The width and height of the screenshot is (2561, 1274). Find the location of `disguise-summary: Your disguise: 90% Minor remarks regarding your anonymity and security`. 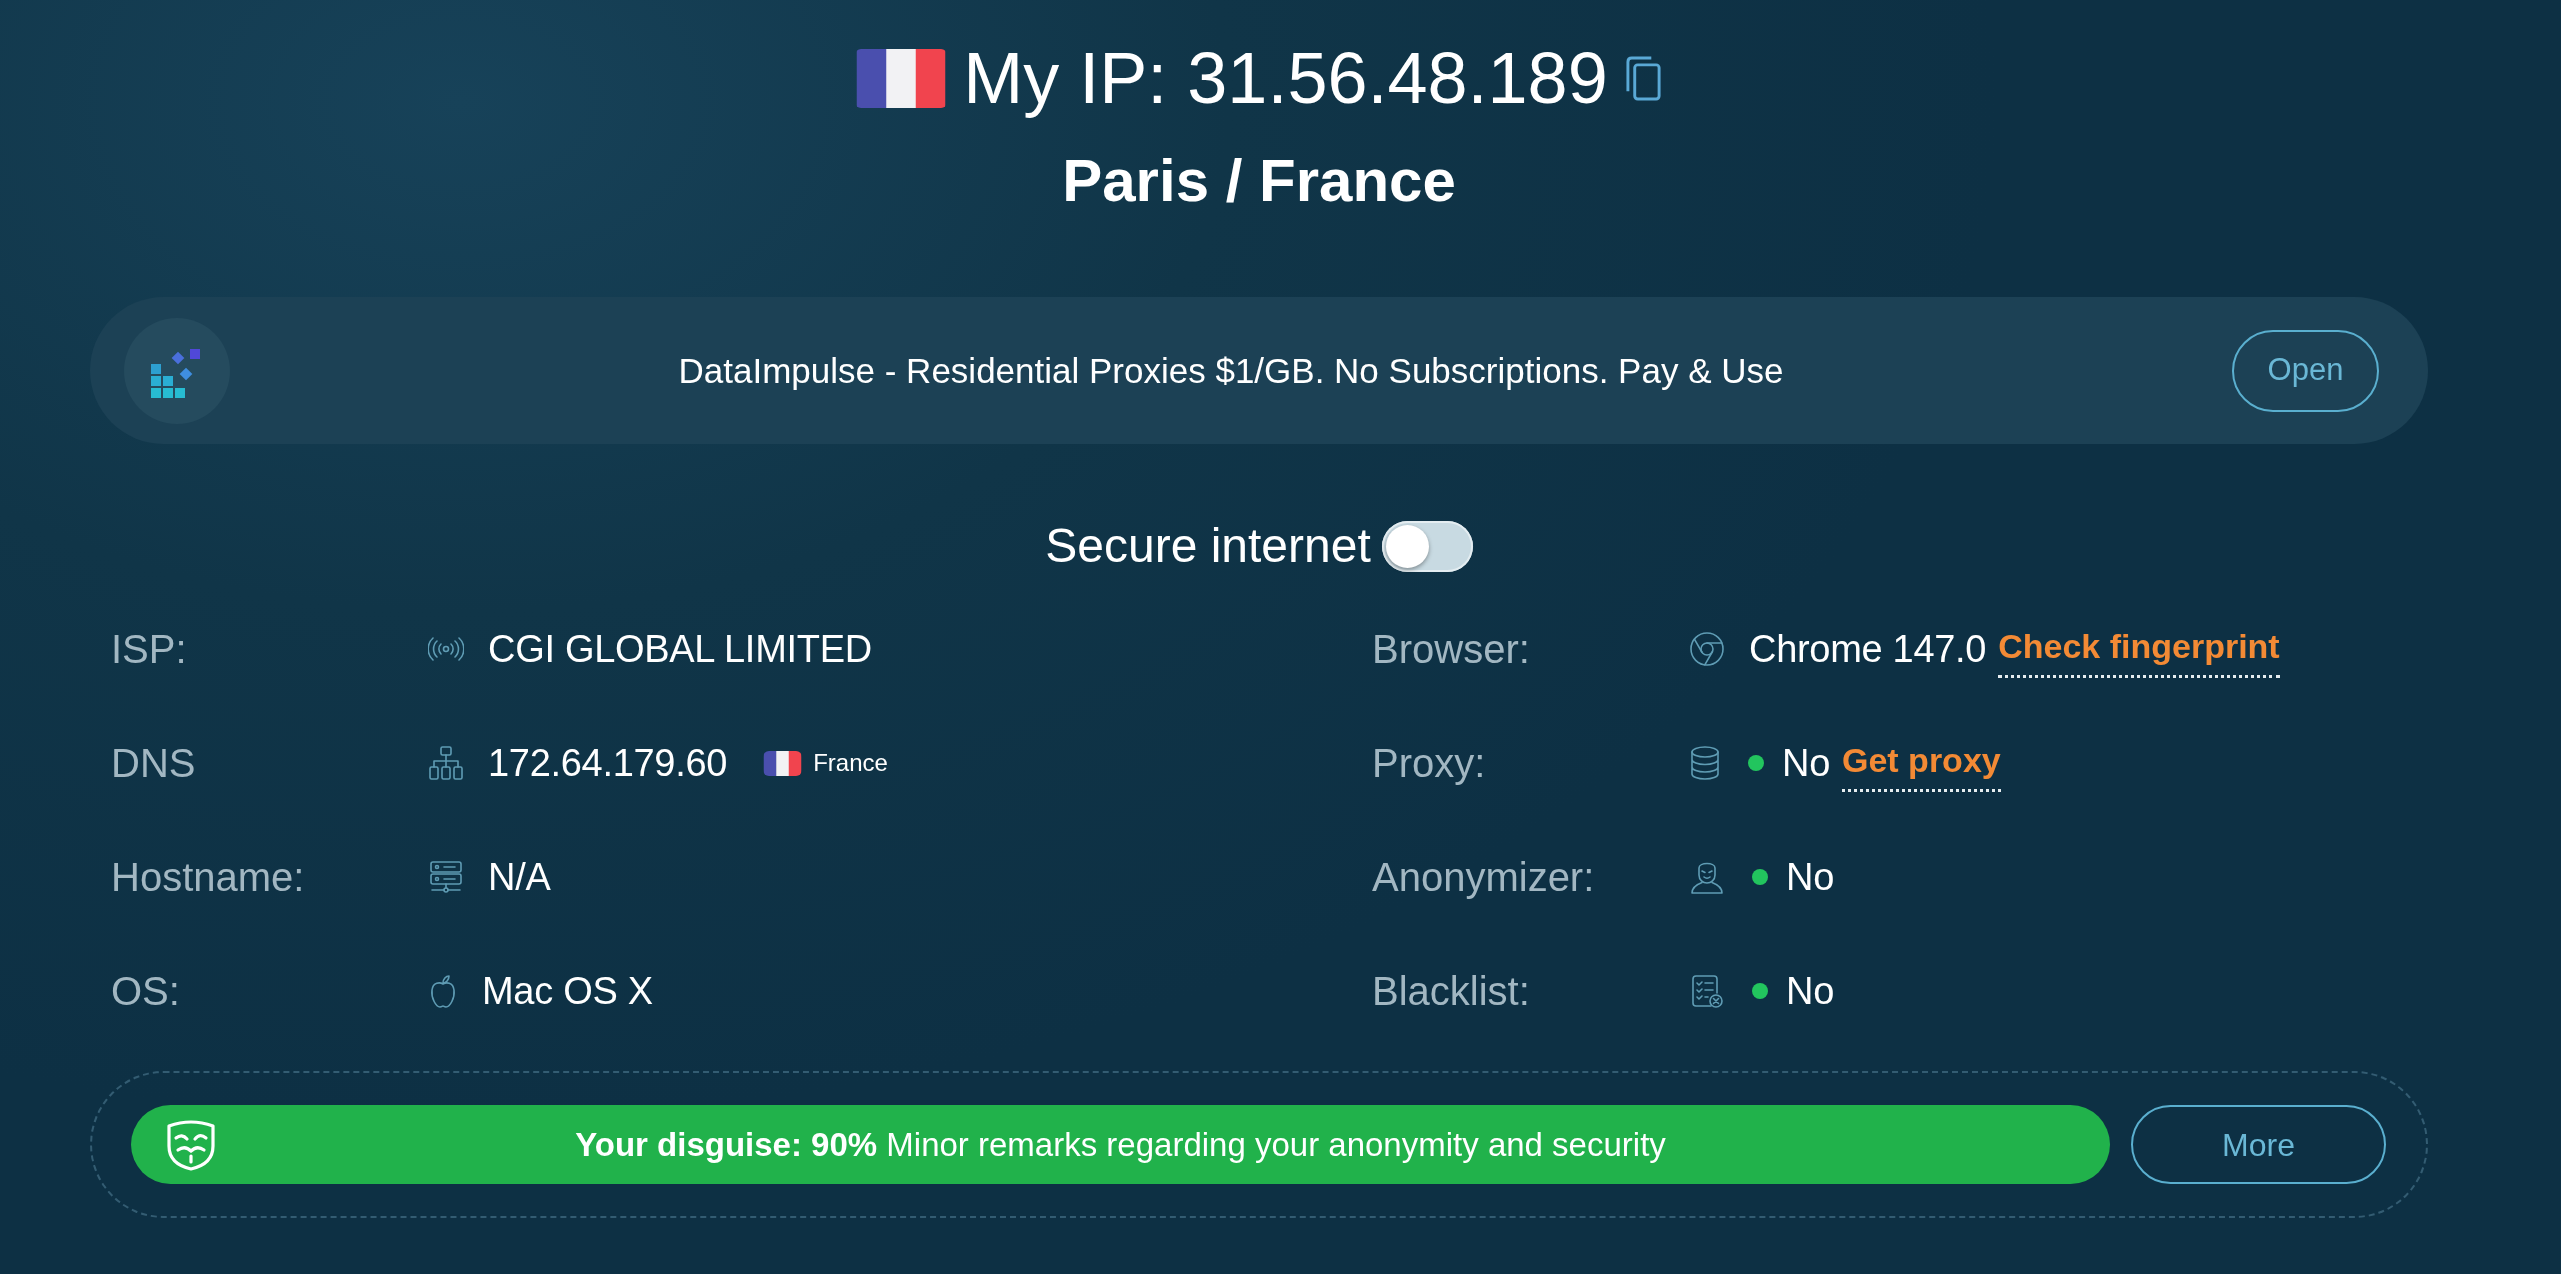

disguise-summary: Your disguise: 90% Minor remarks regarding your anonymity and security is located at coordinates (1120, 1144).